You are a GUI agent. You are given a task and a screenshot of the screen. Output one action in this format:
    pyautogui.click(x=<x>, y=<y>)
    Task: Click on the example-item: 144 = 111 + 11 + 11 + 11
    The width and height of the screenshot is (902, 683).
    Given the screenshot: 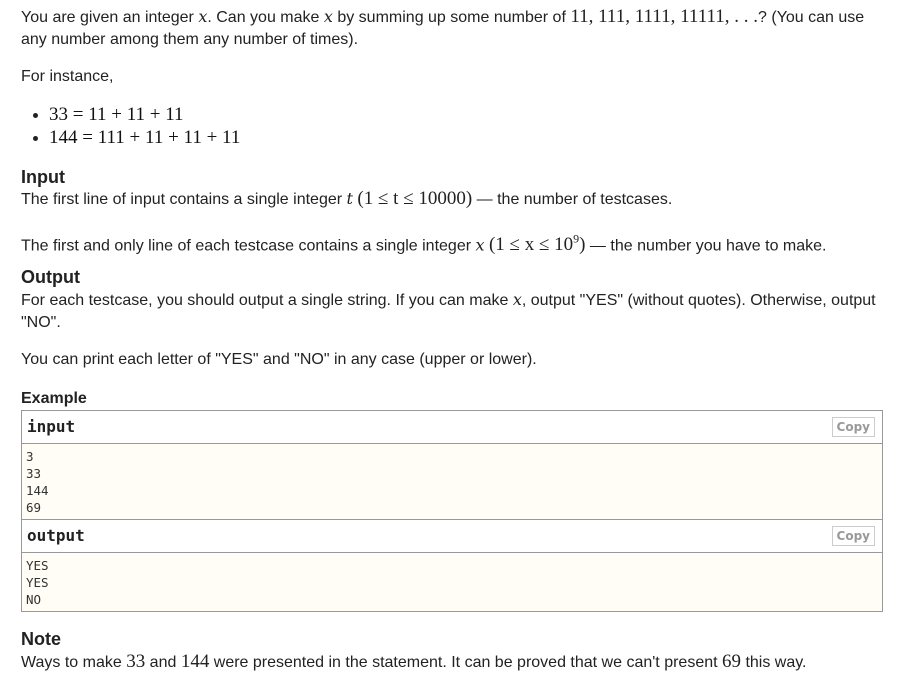 What is the action you would take?
    pyautogui.click(x=136, y=137)
    